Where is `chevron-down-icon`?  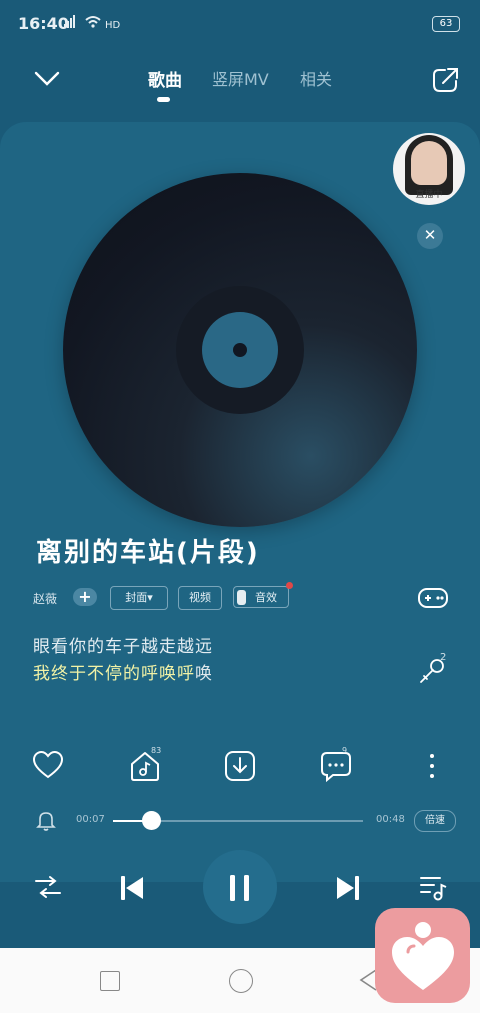
chevron-down-icon is located at coordinates (47, 79).